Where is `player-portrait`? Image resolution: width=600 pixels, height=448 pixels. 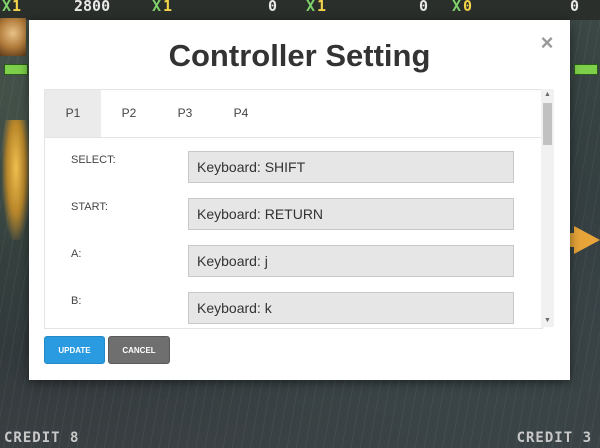
player-portrait is located at coordinates (13, 37).